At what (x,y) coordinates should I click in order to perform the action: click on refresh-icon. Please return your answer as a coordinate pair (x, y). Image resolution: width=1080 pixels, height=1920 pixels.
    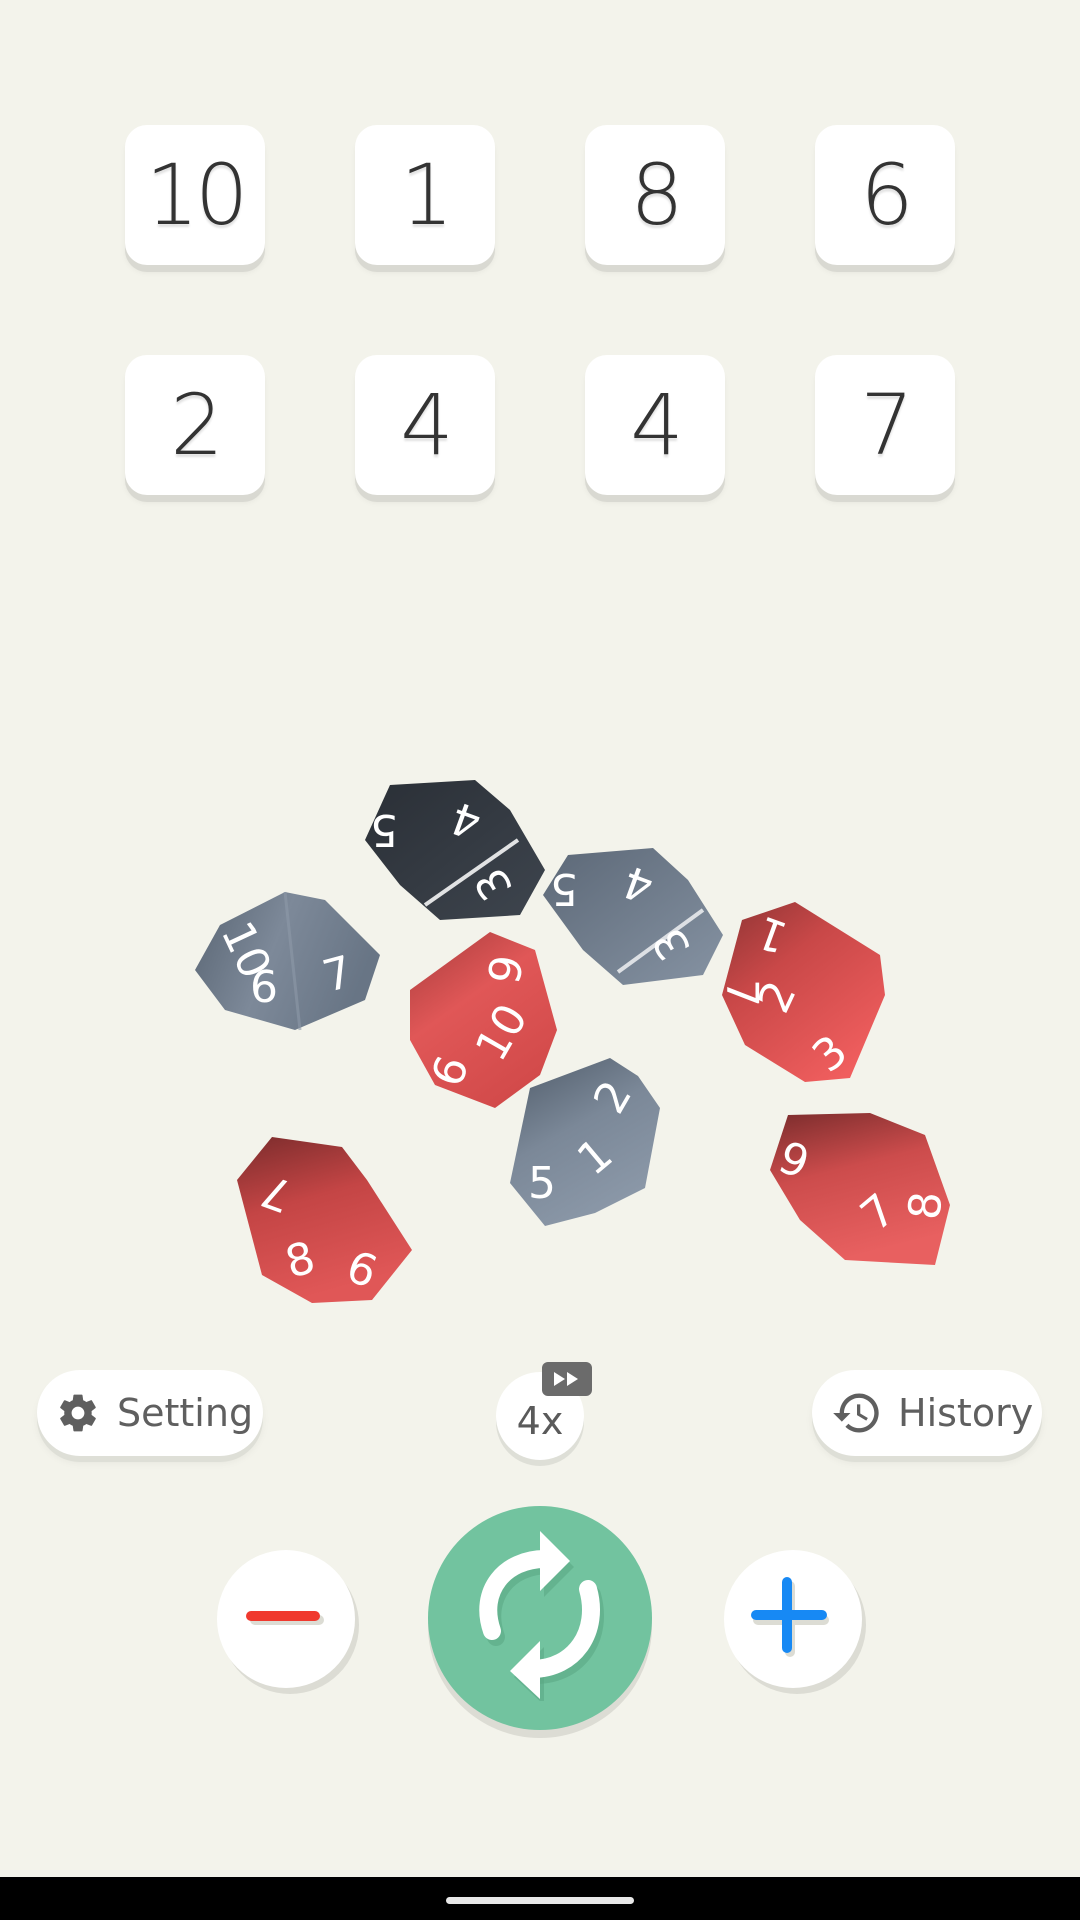
    Looking at the image, I should click on (540, 1618).